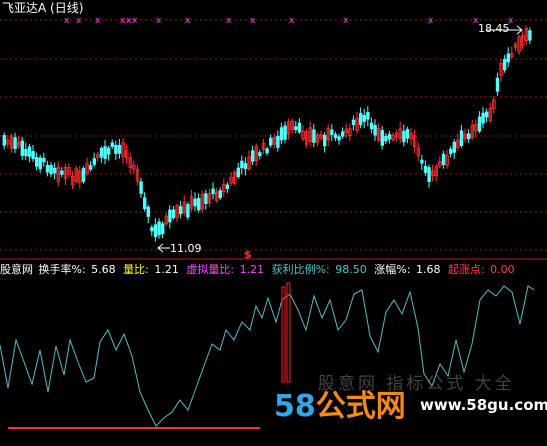  Describe the element at coordinates (16, 269) in the screenshot. I see `indicator-name: 股意网` at that location.